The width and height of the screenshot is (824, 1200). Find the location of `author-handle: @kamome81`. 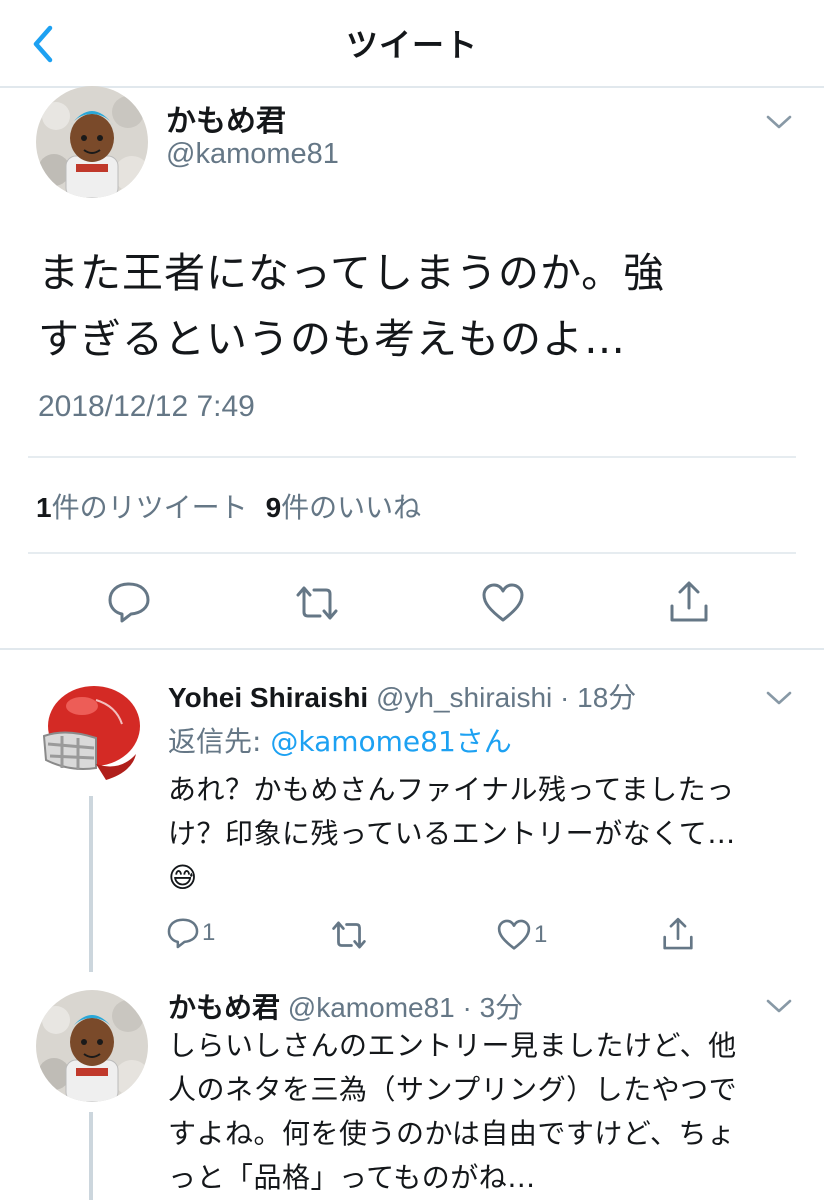

author-handle: @kamome81 is located at coordinates (252, 154).